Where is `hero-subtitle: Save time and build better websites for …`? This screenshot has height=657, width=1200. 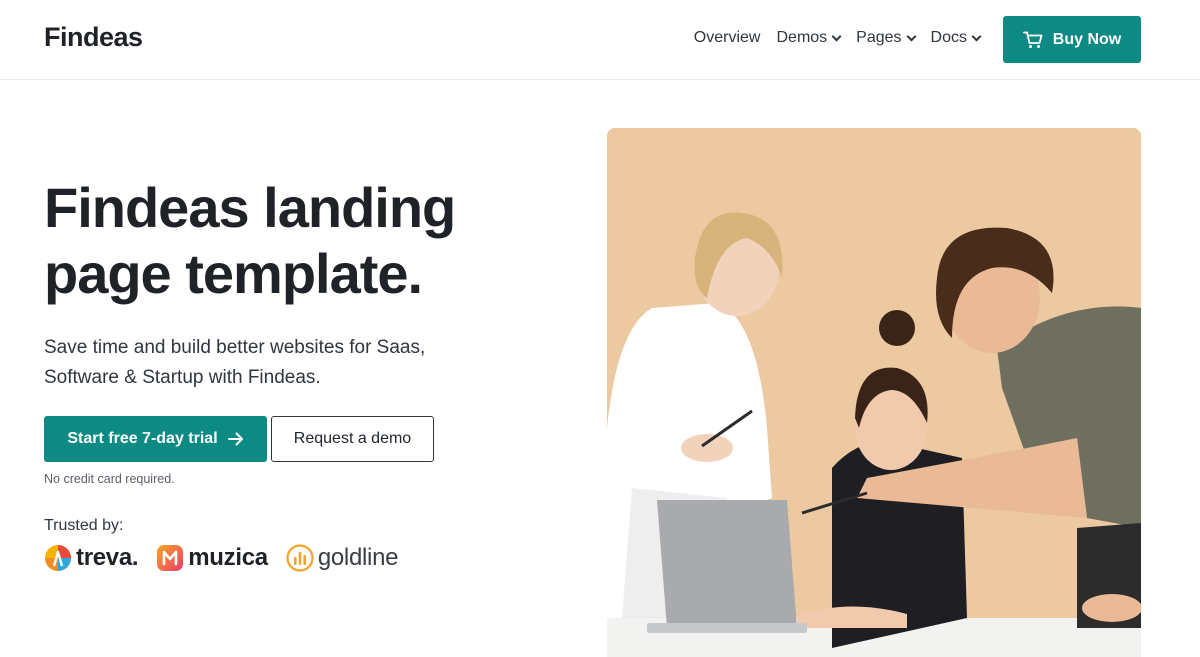 hero-subtitle: Save time and build better websites for … is located at coordinates (279, 363).